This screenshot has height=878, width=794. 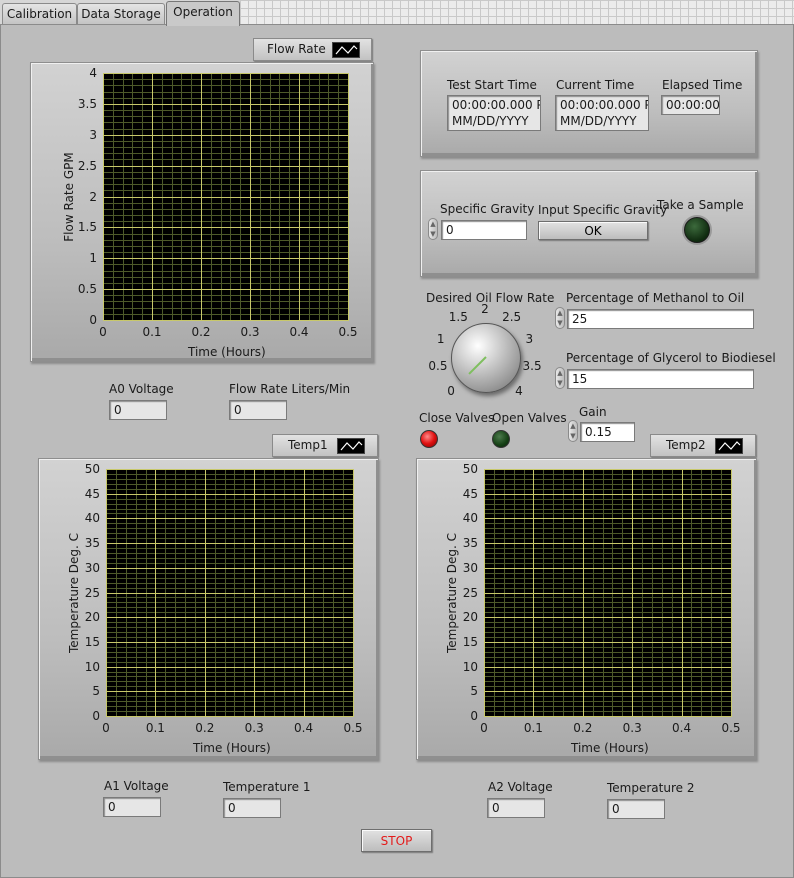 I want to click on open-valves-led, so click(x=501, y=439).